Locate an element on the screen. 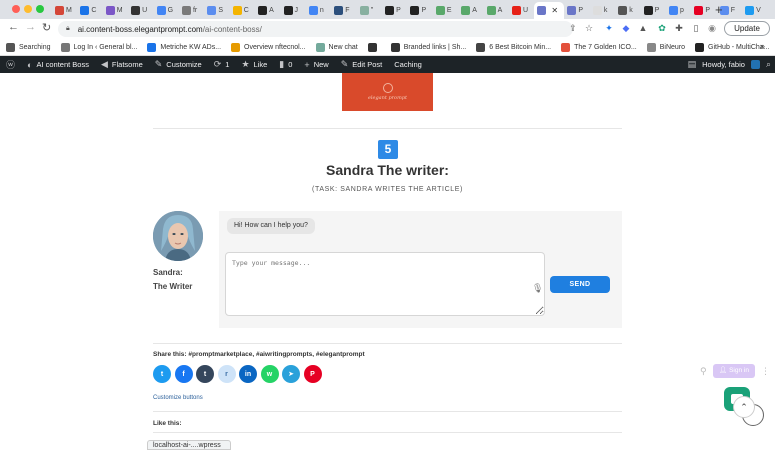 This screenshot has height=450, width=775. admin-caching-link: Caching is located at coordinates (408, 64).